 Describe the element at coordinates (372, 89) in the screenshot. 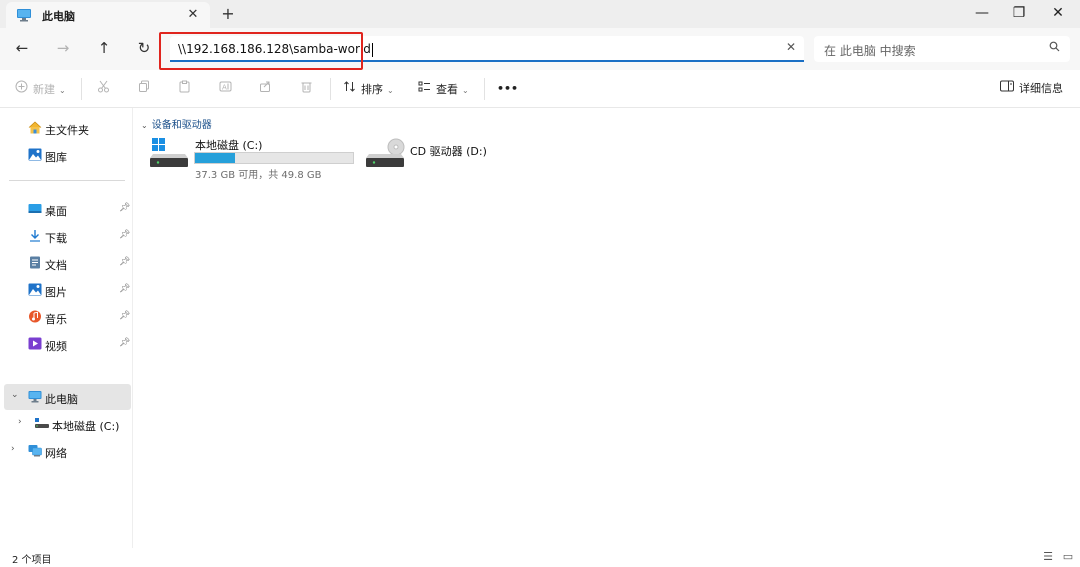

I see `sort-label: 排序` at that location.